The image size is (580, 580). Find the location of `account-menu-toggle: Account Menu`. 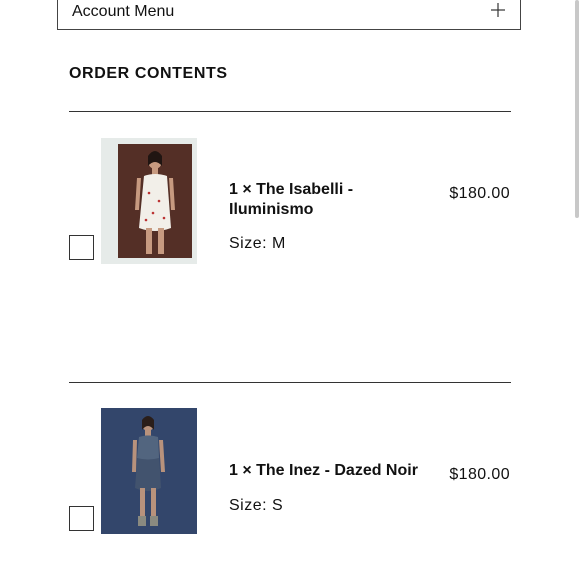

account-menu-toggle: Account Menu is located at coordinates (289, 15).